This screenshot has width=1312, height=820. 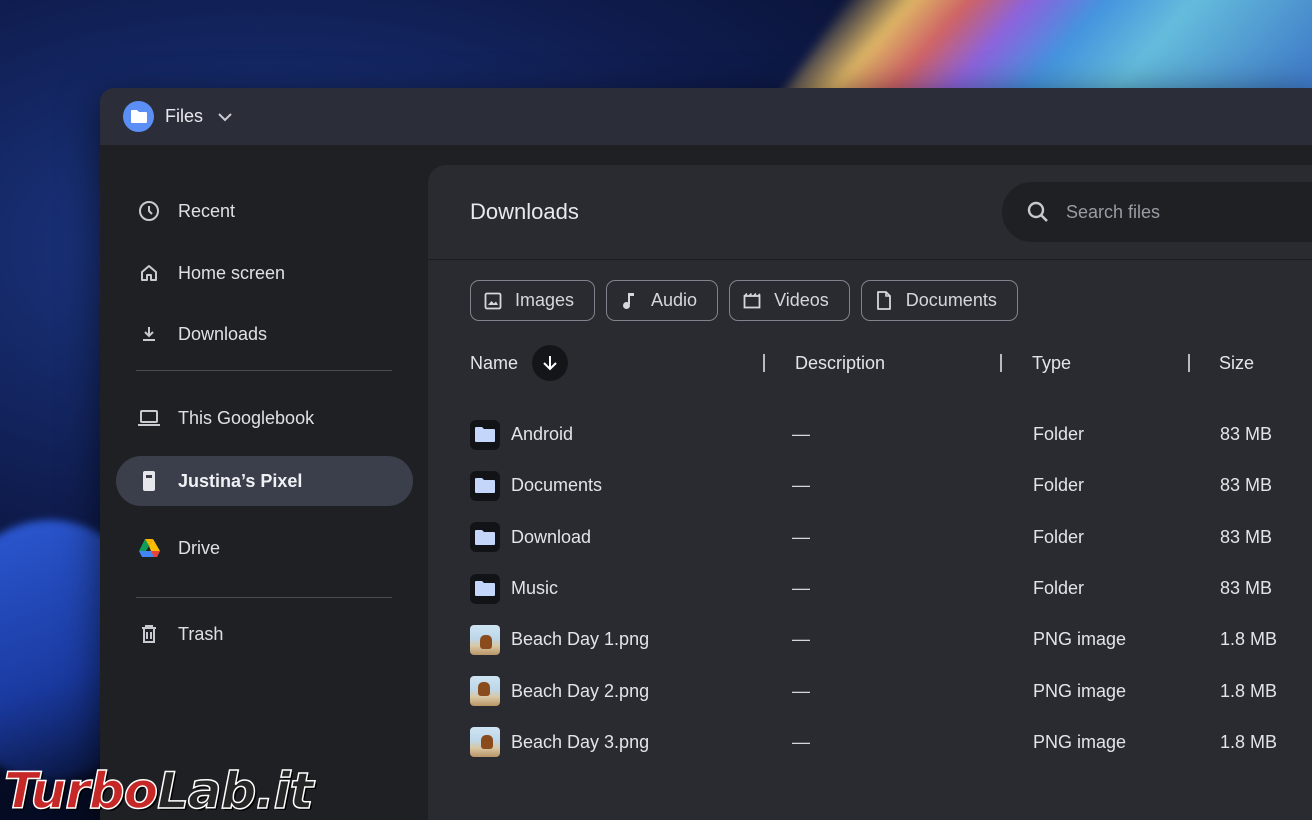 I want to click on chip-images: Images, so click(x=533, y=300).